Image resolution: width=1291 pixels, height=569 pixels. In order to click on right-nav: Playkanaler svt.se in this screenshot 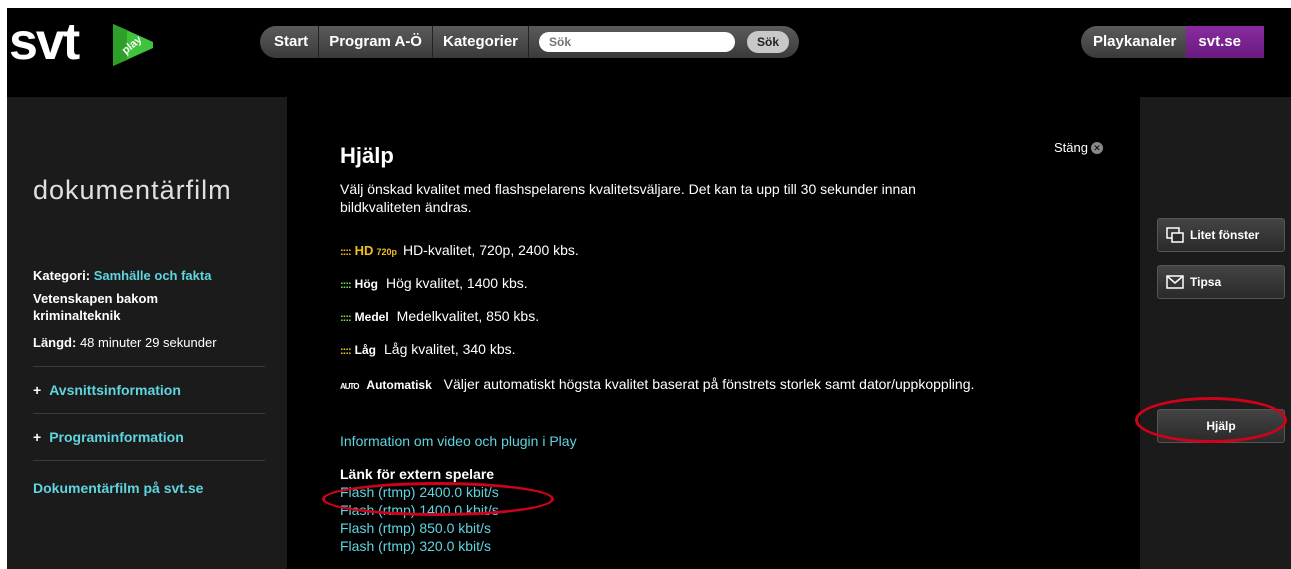, I will do `click(1173, 42)`.